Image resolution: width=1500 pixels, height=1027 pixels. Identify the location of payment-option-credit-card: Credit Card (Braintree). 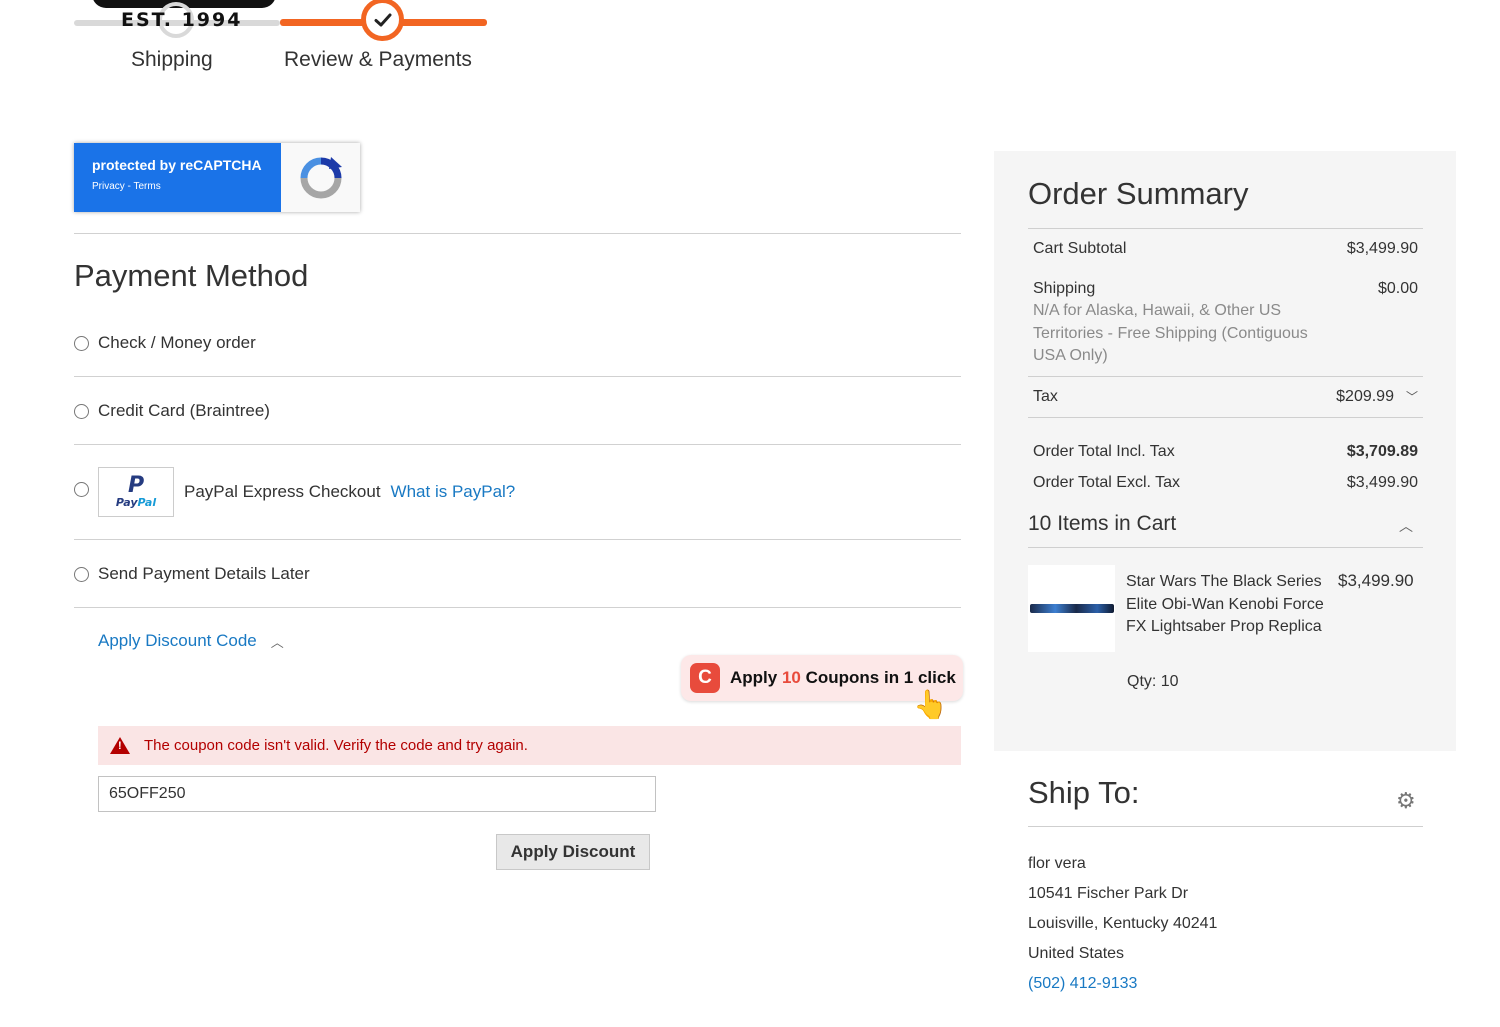
(172, 411).